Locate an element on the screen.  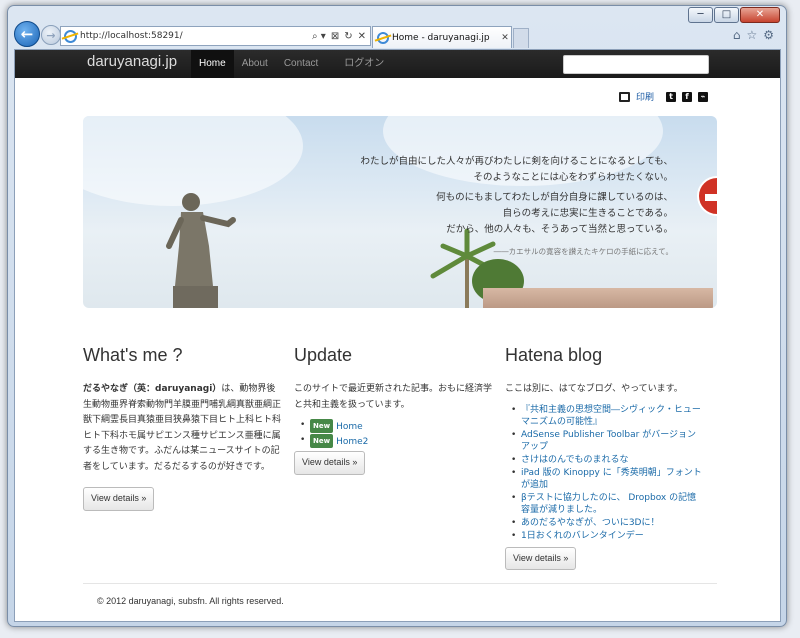
share-bar: 印刷 t f ⌁ is located at coordinates (663, 96).